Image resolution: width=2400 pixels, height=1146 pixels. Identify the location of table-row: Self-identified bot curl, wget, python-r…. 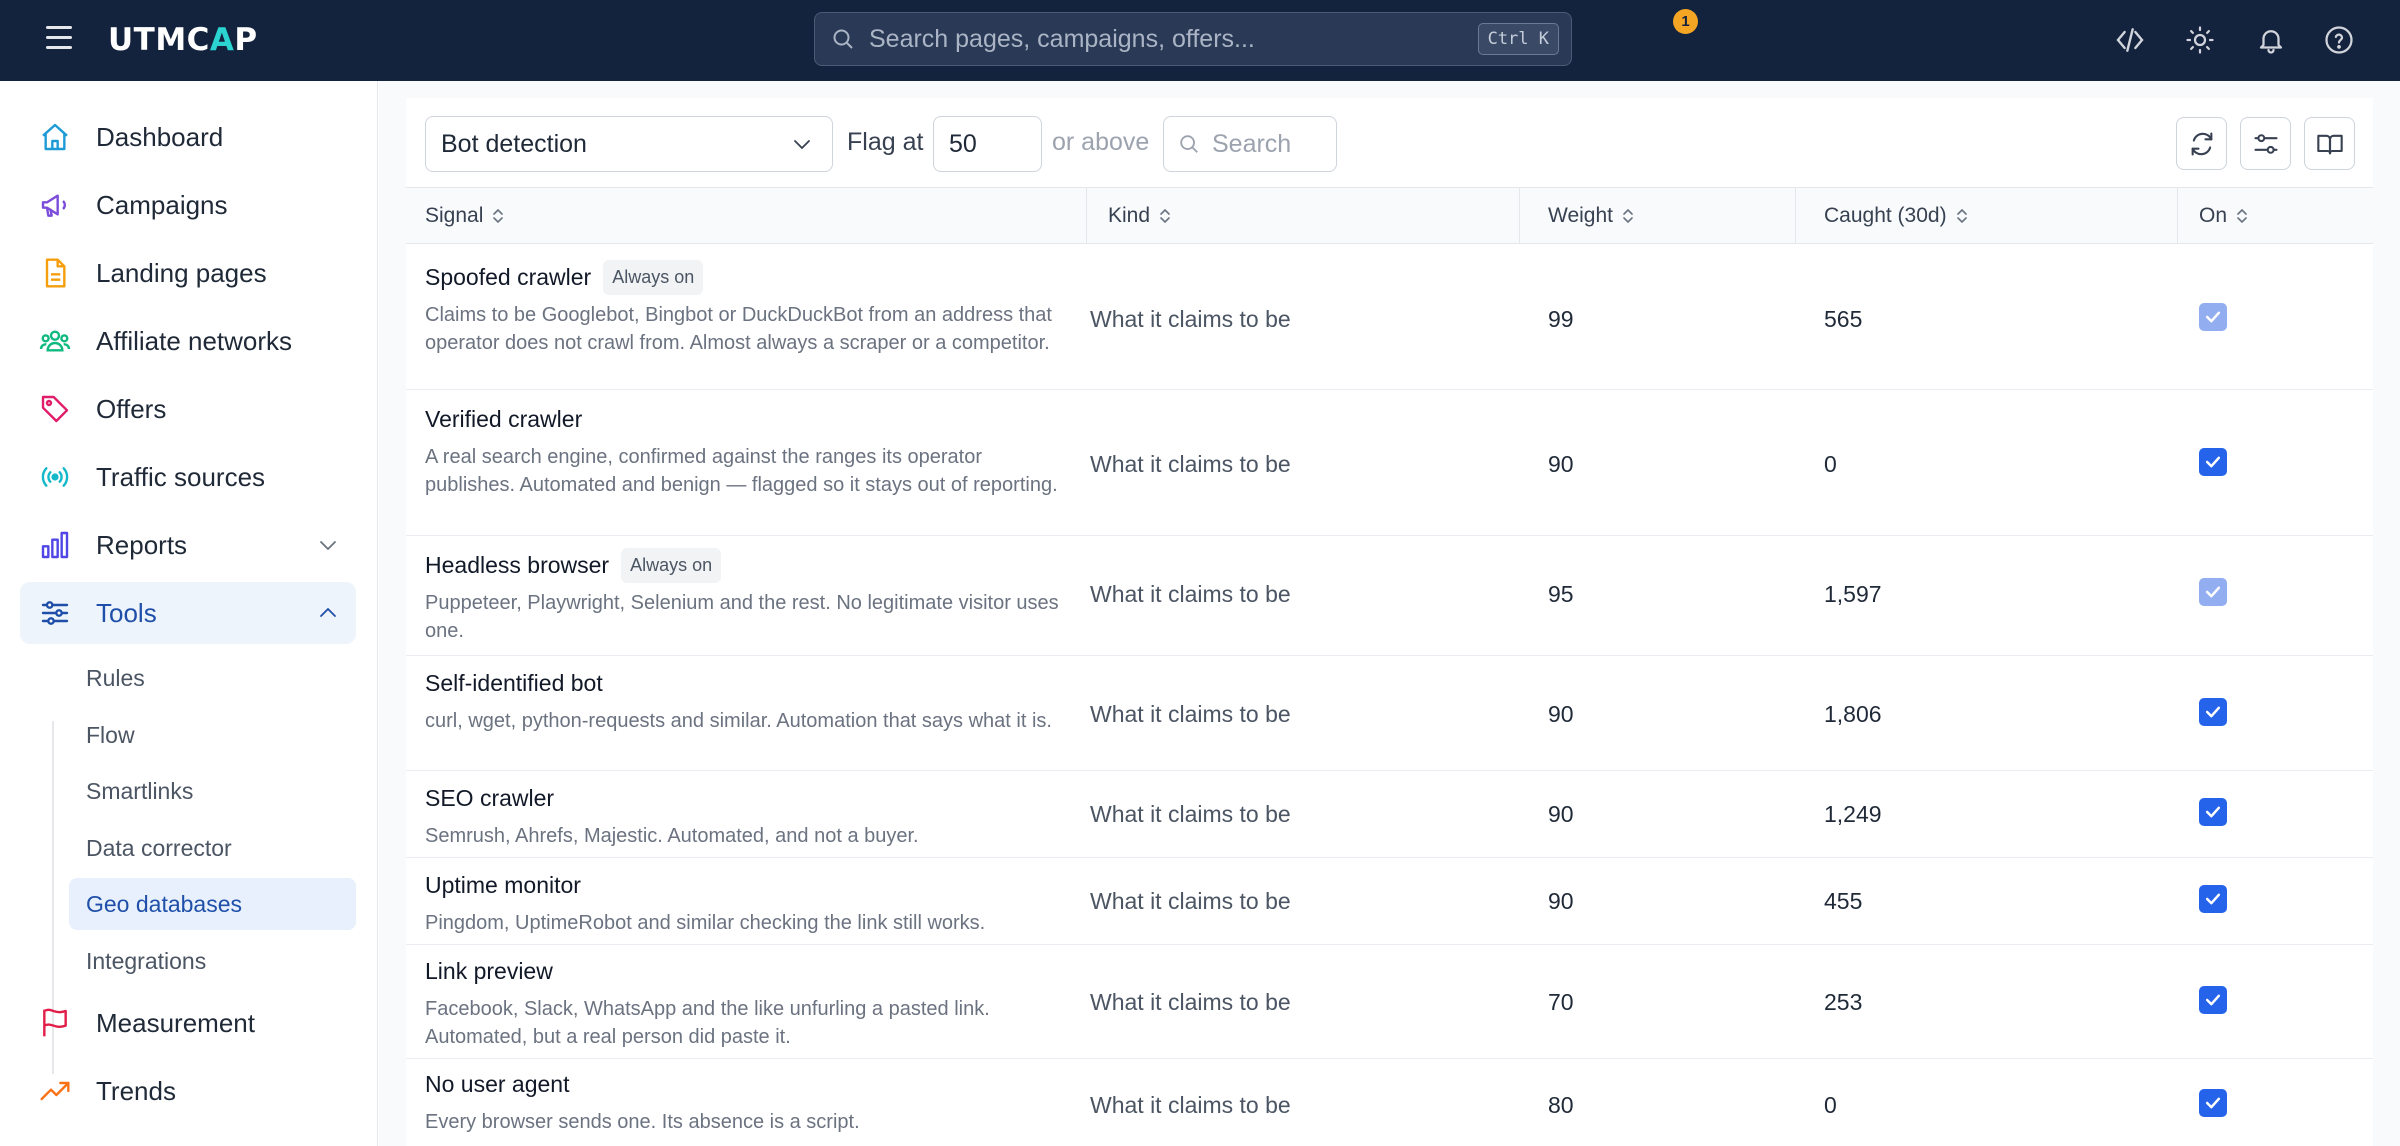
(1389, 713).